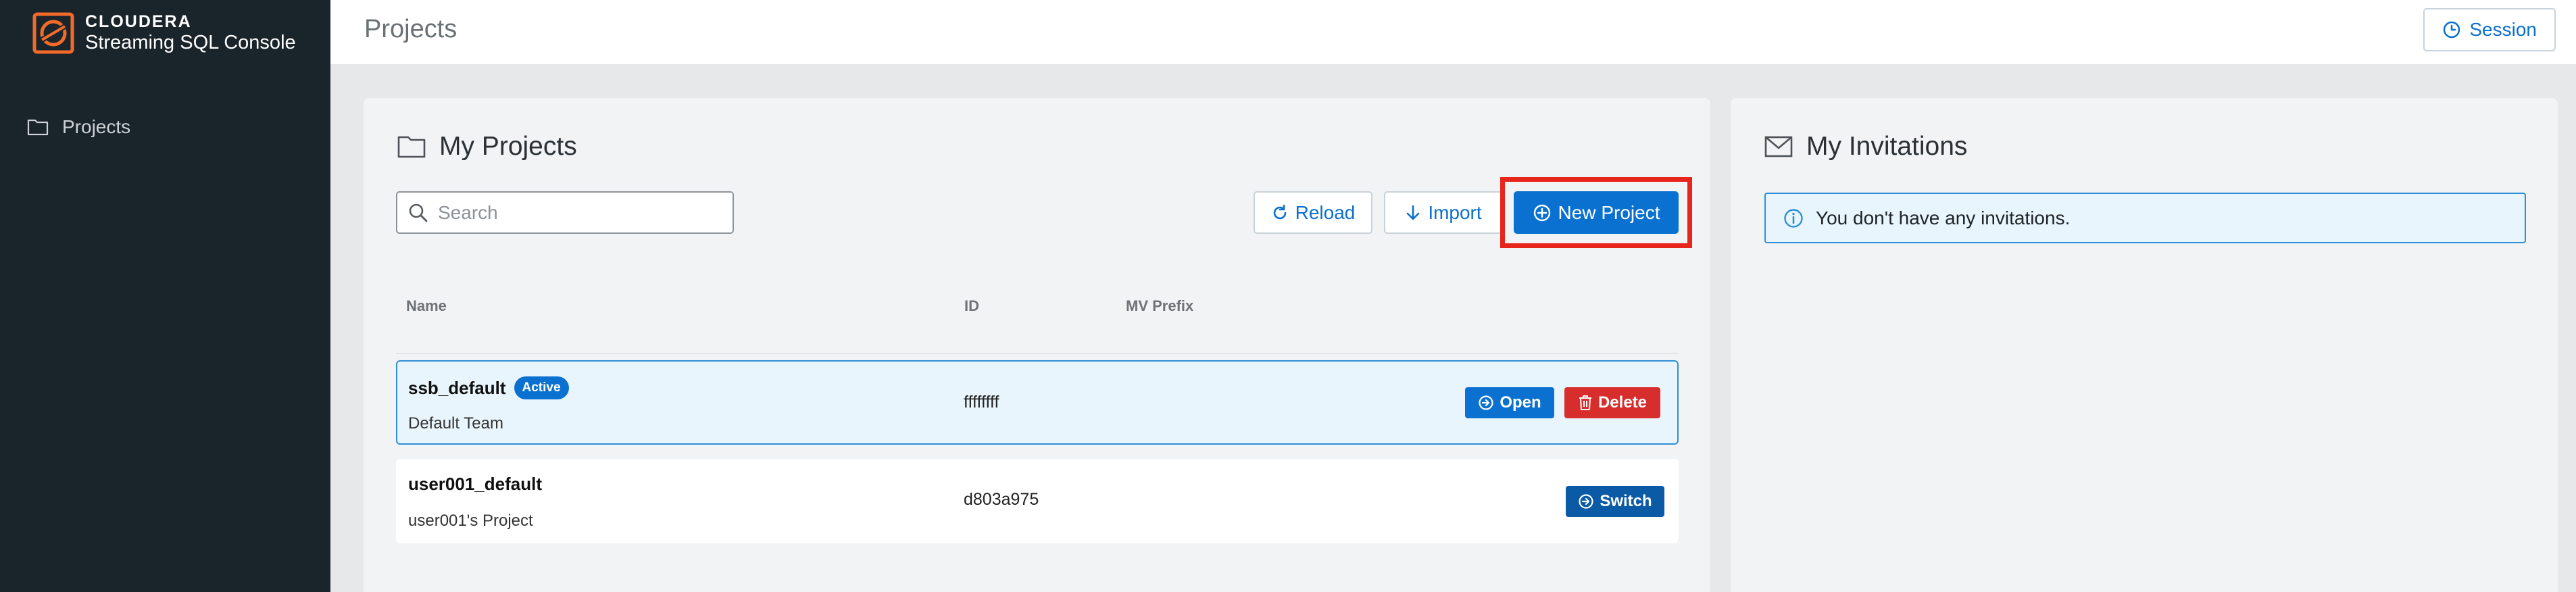  Describe the element at coordinates (1002, 499) in the screenshot. I see `project-id: d803a975` at that location.